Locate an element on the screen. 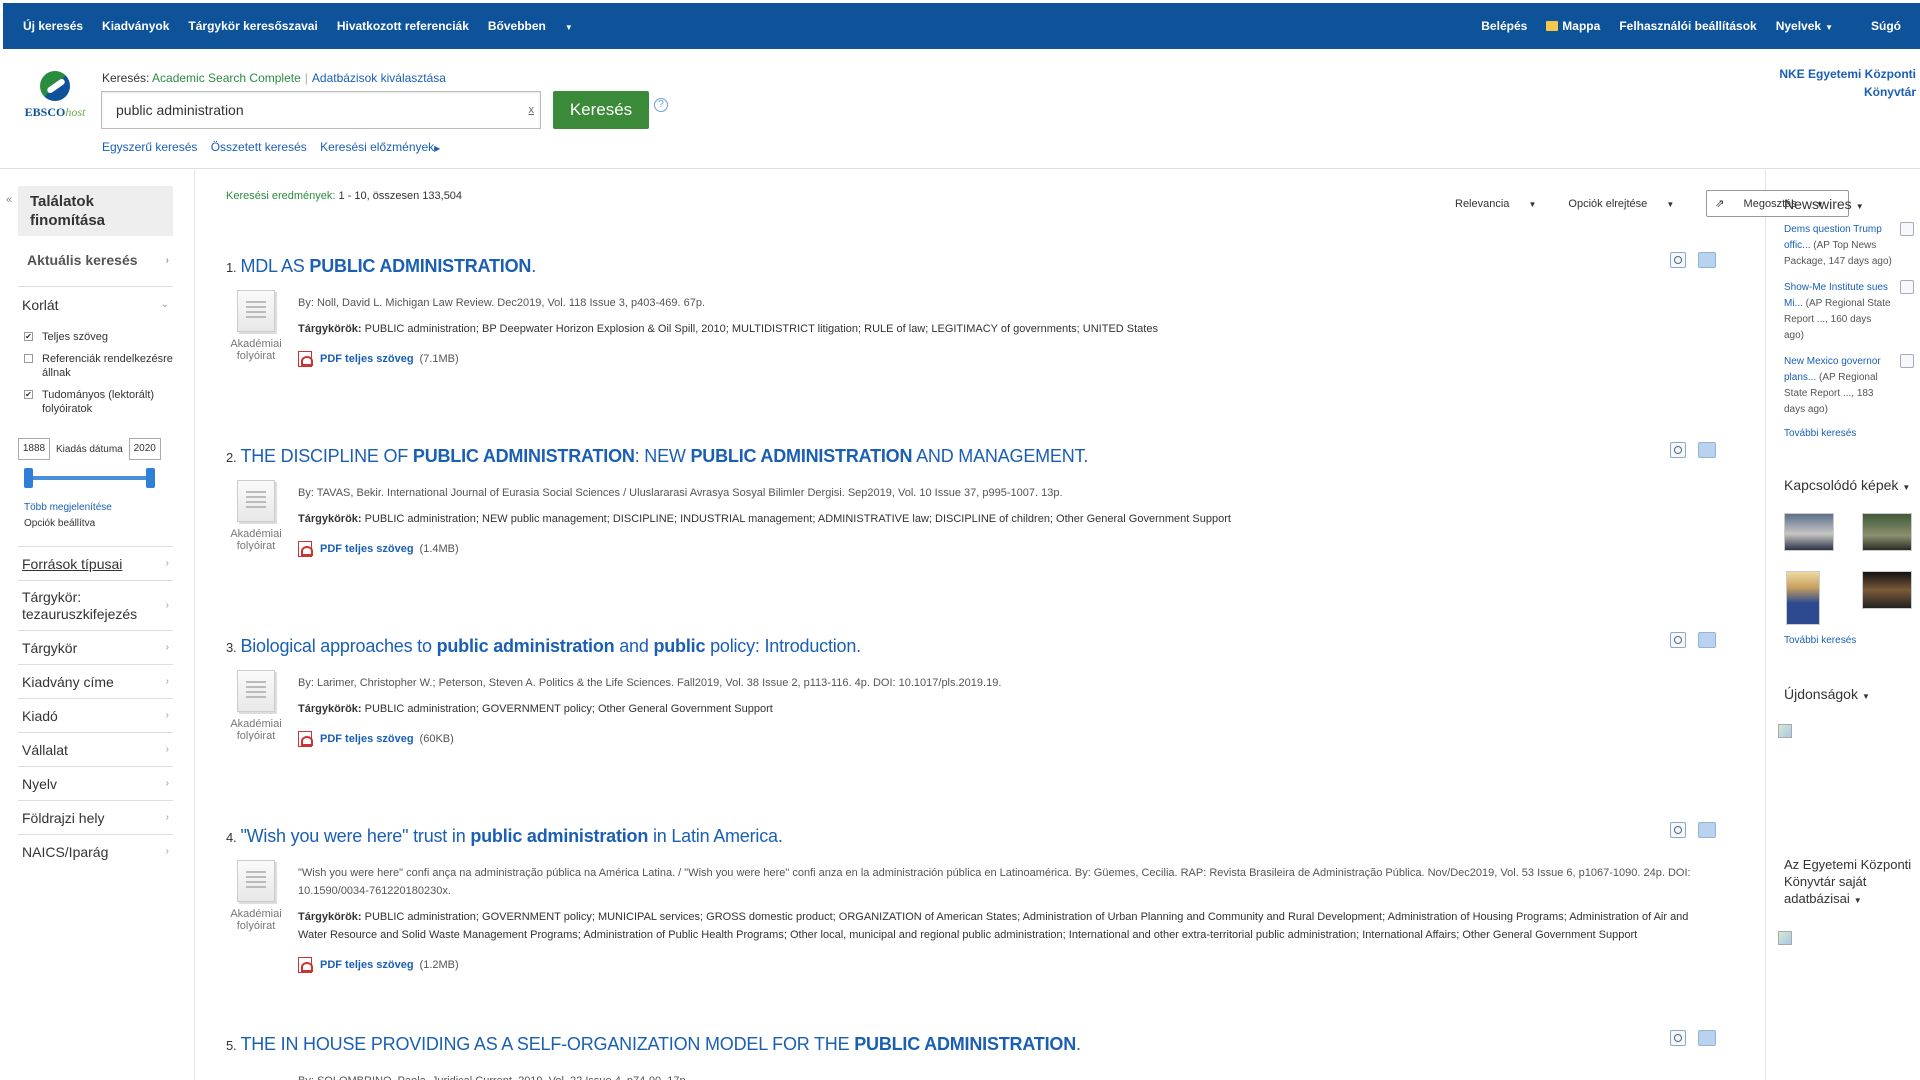 This screenshot has height=1080, width=1920. nav-sign-in: Belépés is located at coordinates (1504, 26).